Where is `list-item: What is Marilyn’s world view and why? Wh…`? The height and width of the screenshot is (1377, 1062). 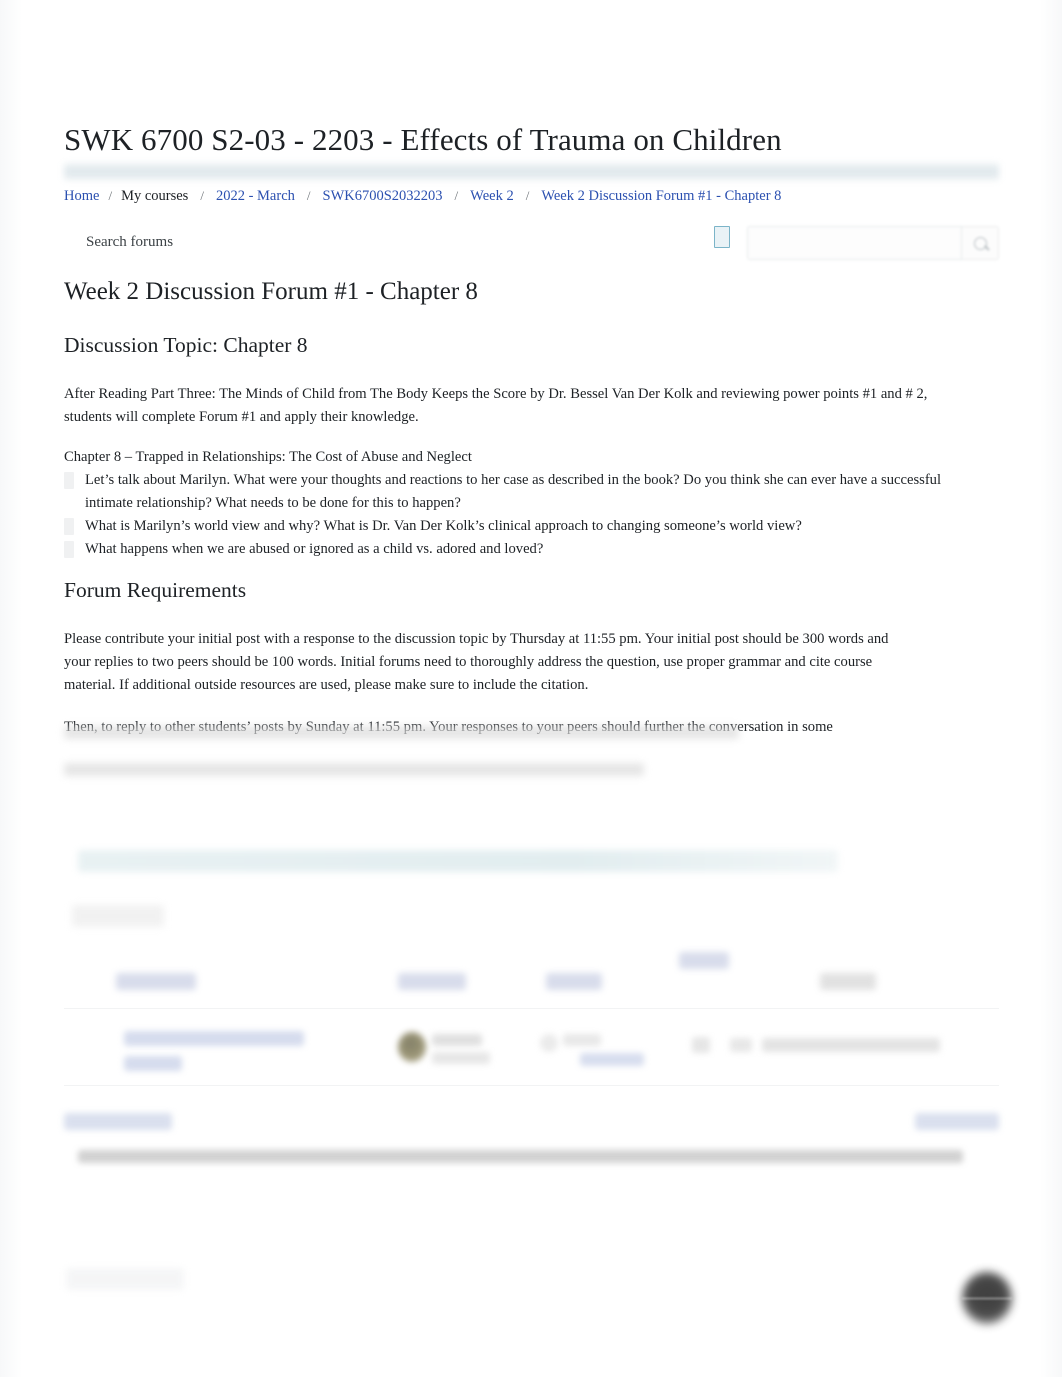 list-item: What is Marilyn’s world view and why? Wh… is located at coordinates (514, 526).